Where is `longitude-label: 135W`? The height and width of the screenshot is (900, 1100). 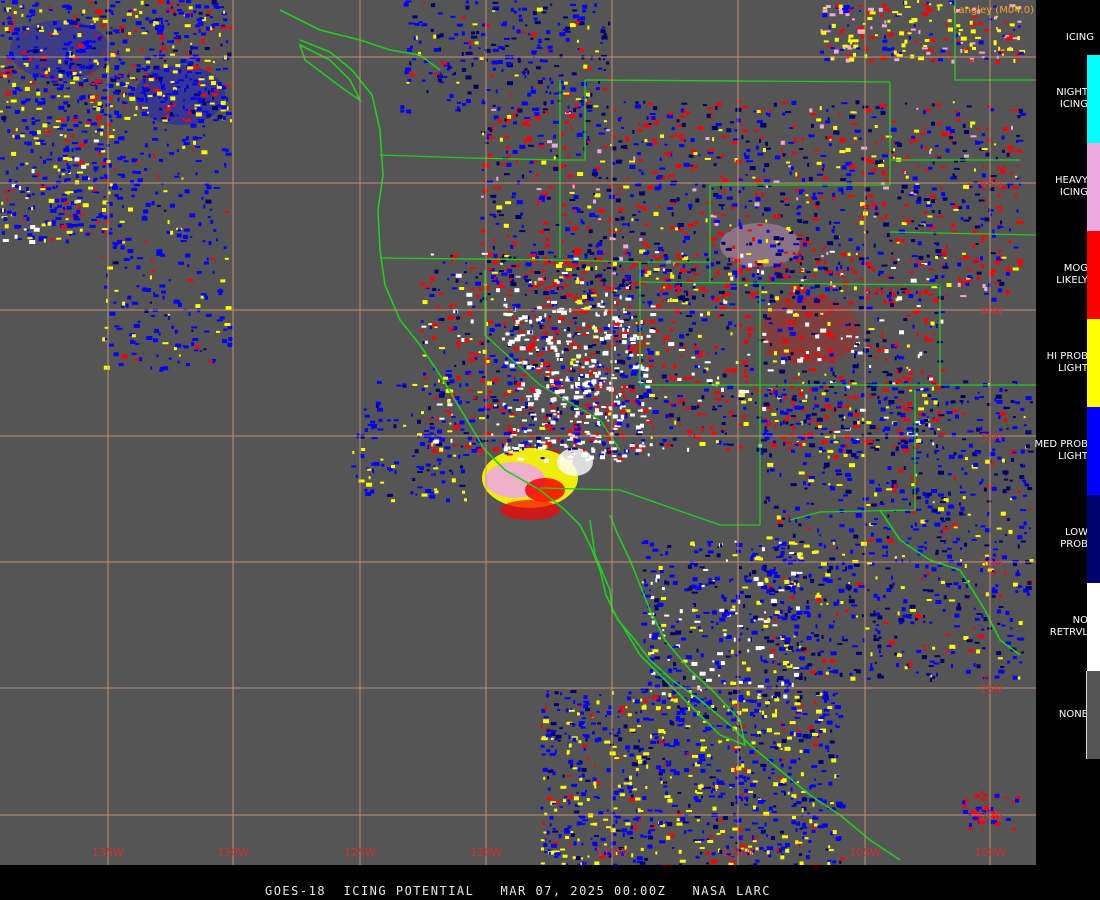
longitude-label: 135W is located at coordinates (108, 852).